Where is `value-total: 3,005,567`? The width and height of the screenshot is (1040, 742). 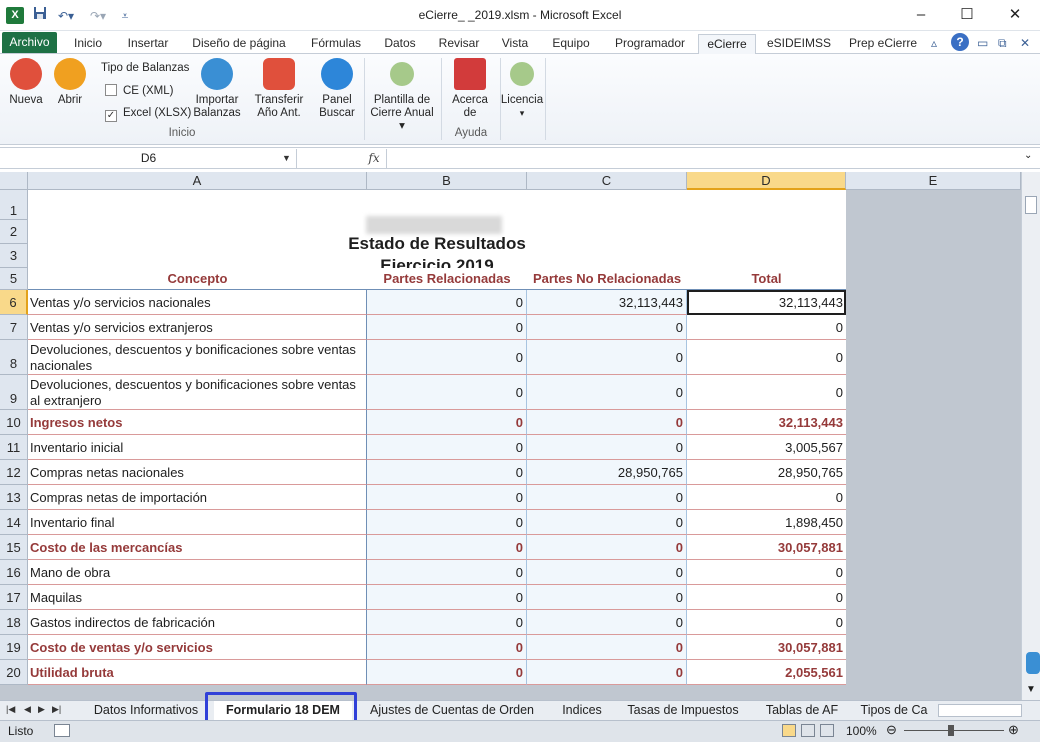
value-total: 3,005,567 is located at coordinates (766, 447).